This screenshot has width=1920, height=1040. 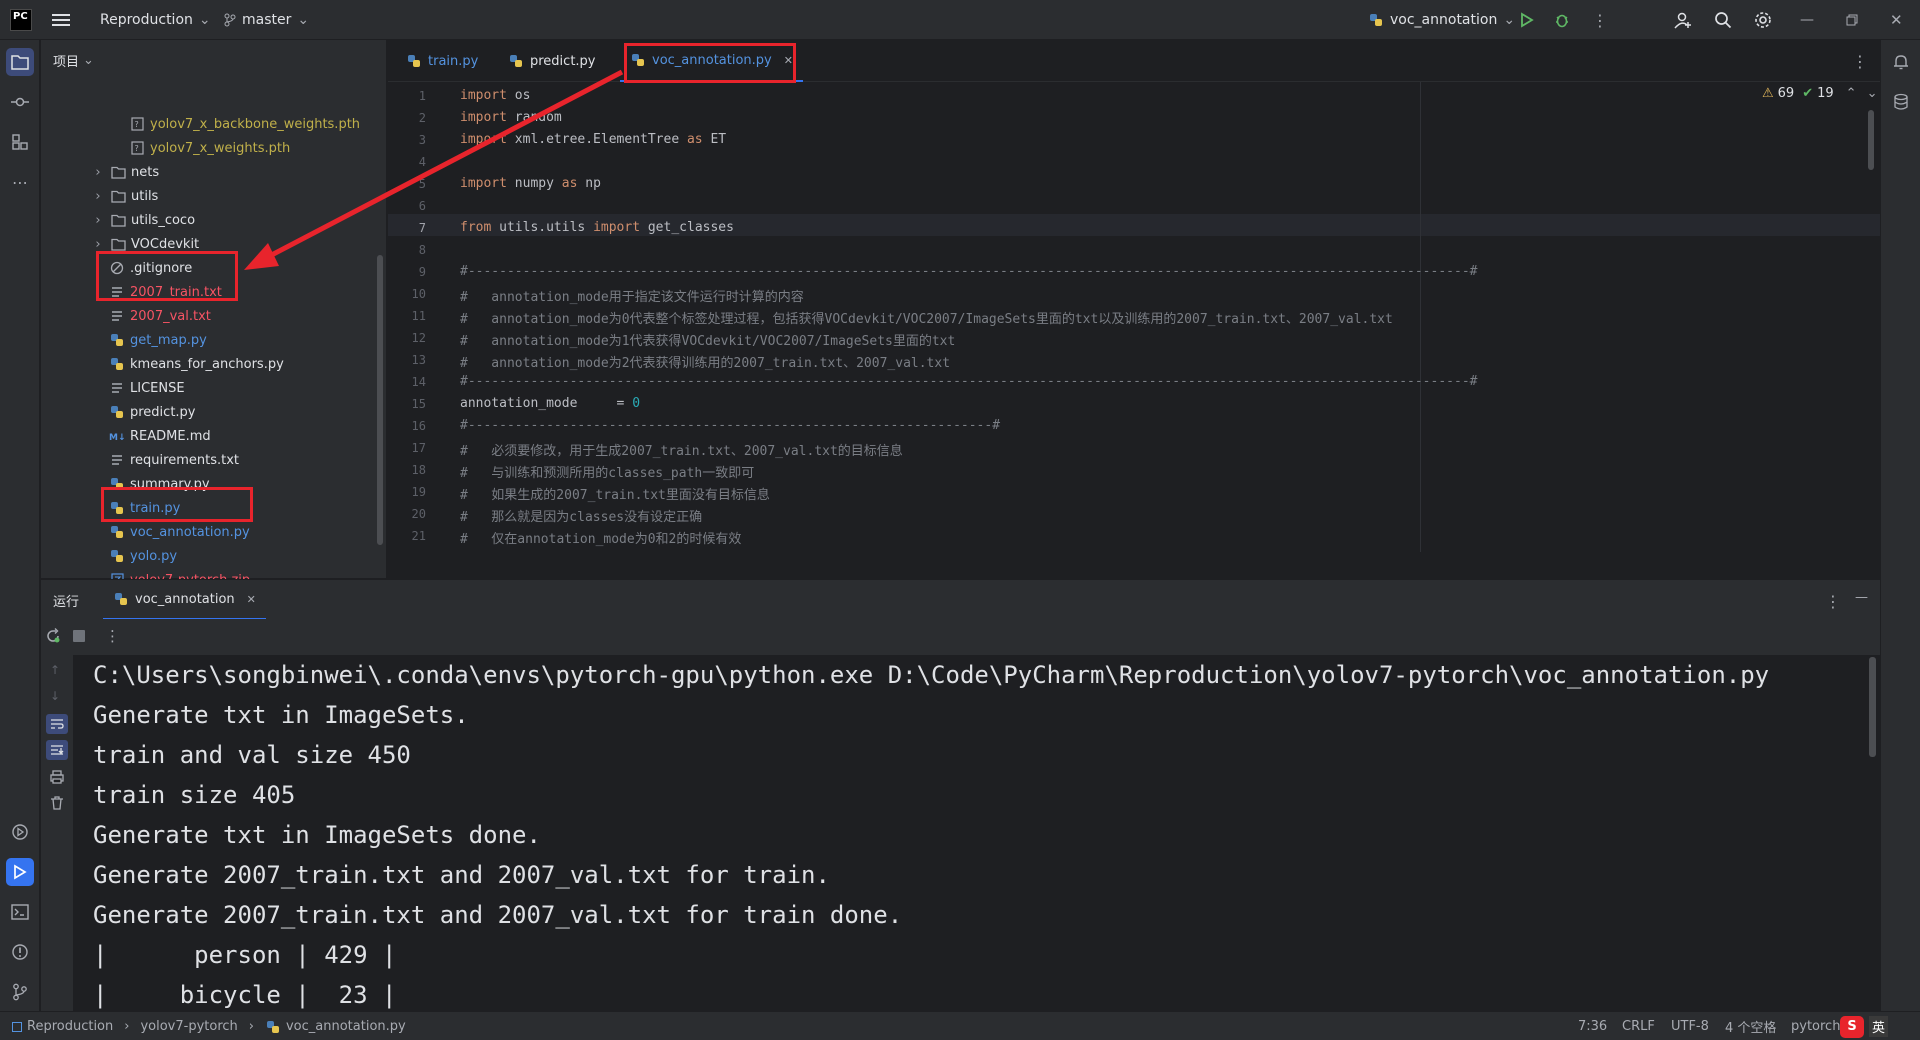 What do you see at coordinates (434, 169) in the screenshot?
I see `annotation-arrow` at bounding box center [434, 169].